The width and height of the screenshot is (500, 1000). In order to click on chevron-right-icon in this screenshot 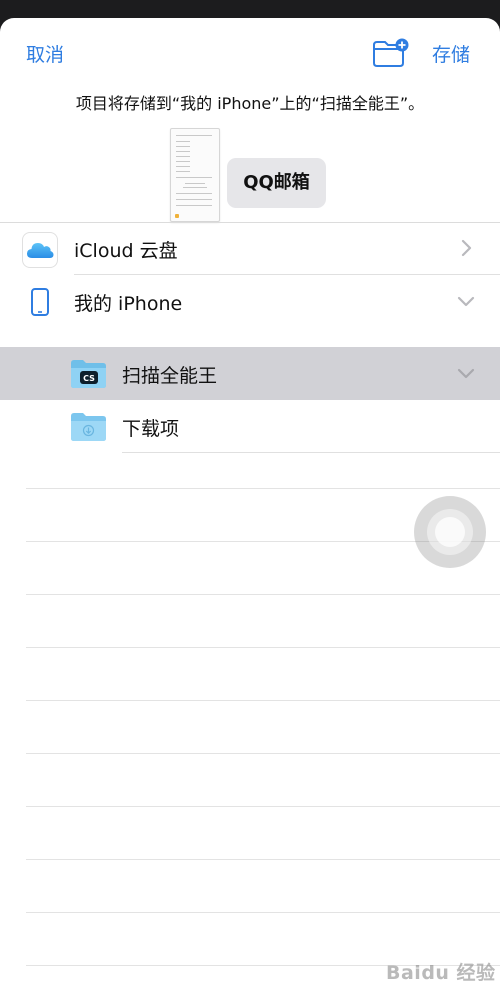, I will do `click(466, 248)`.